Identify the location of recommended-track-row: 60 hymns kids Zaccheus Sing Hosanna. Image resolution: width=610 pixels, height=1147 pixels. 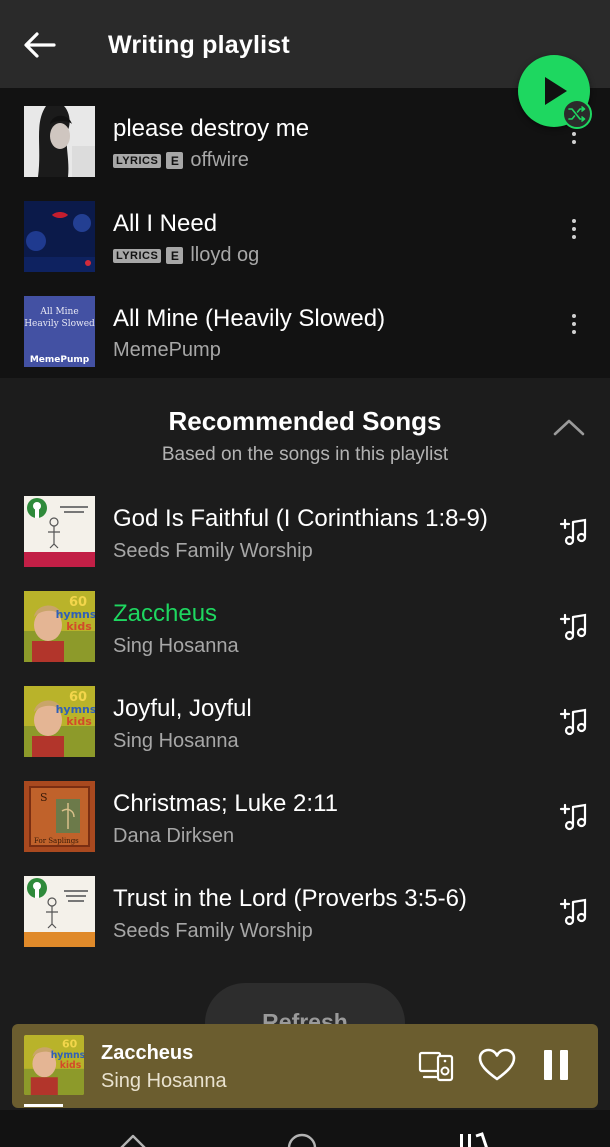
(305, 620).